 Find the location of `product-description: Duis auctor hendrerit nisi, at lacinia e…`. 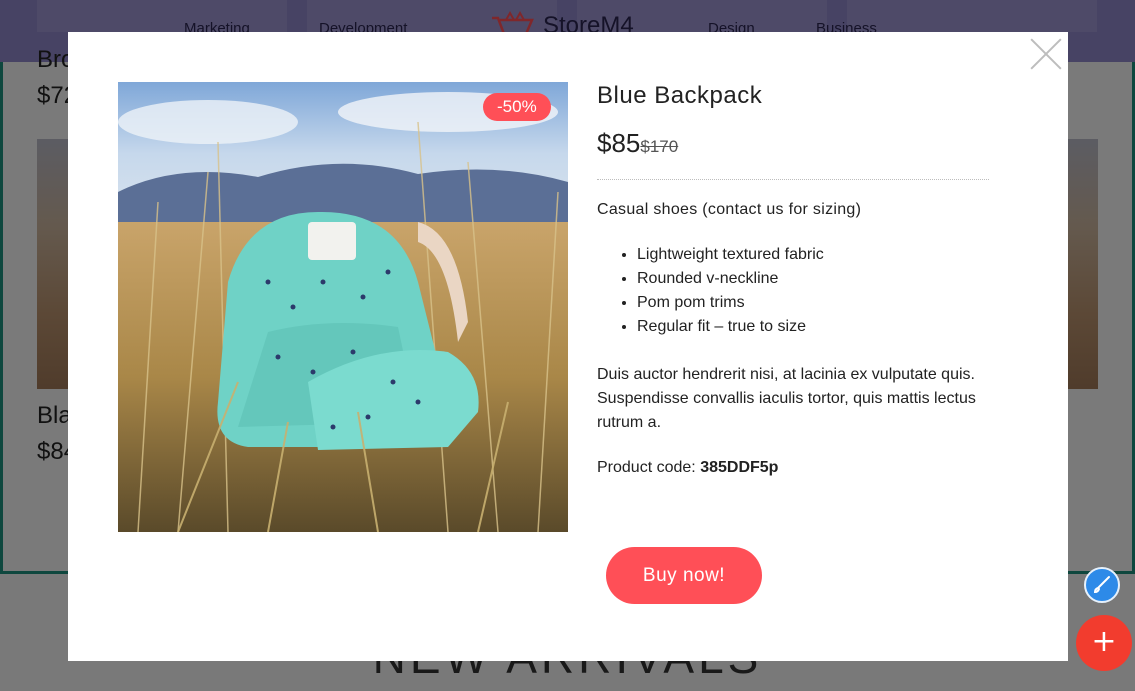

product-description: Duis auctor hendrerit nisi, at lacinia e… is located at coordinates (786, 398).